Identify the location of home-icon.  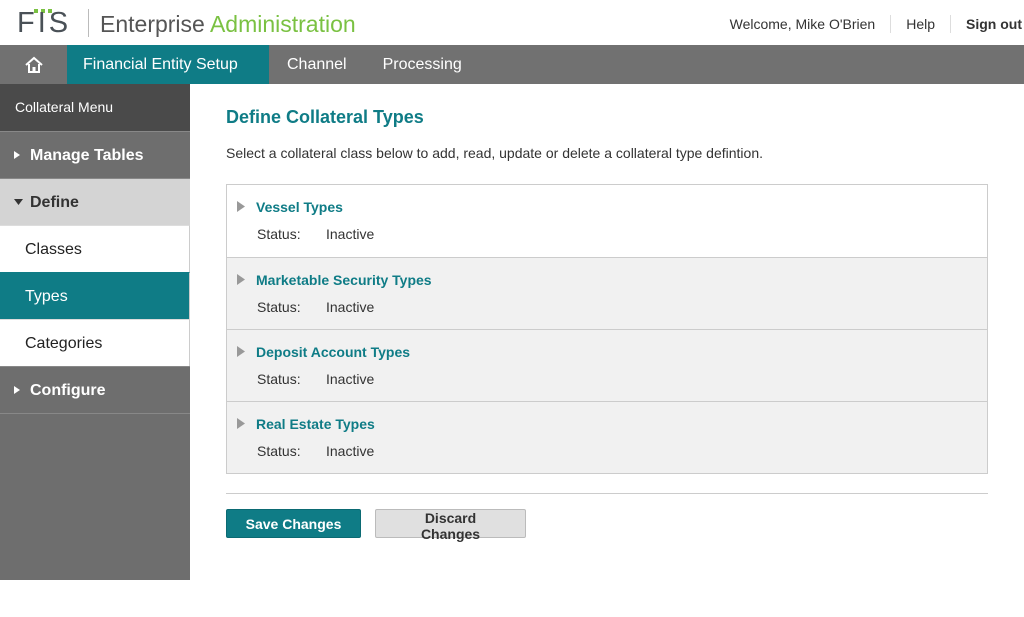
(33, 64).